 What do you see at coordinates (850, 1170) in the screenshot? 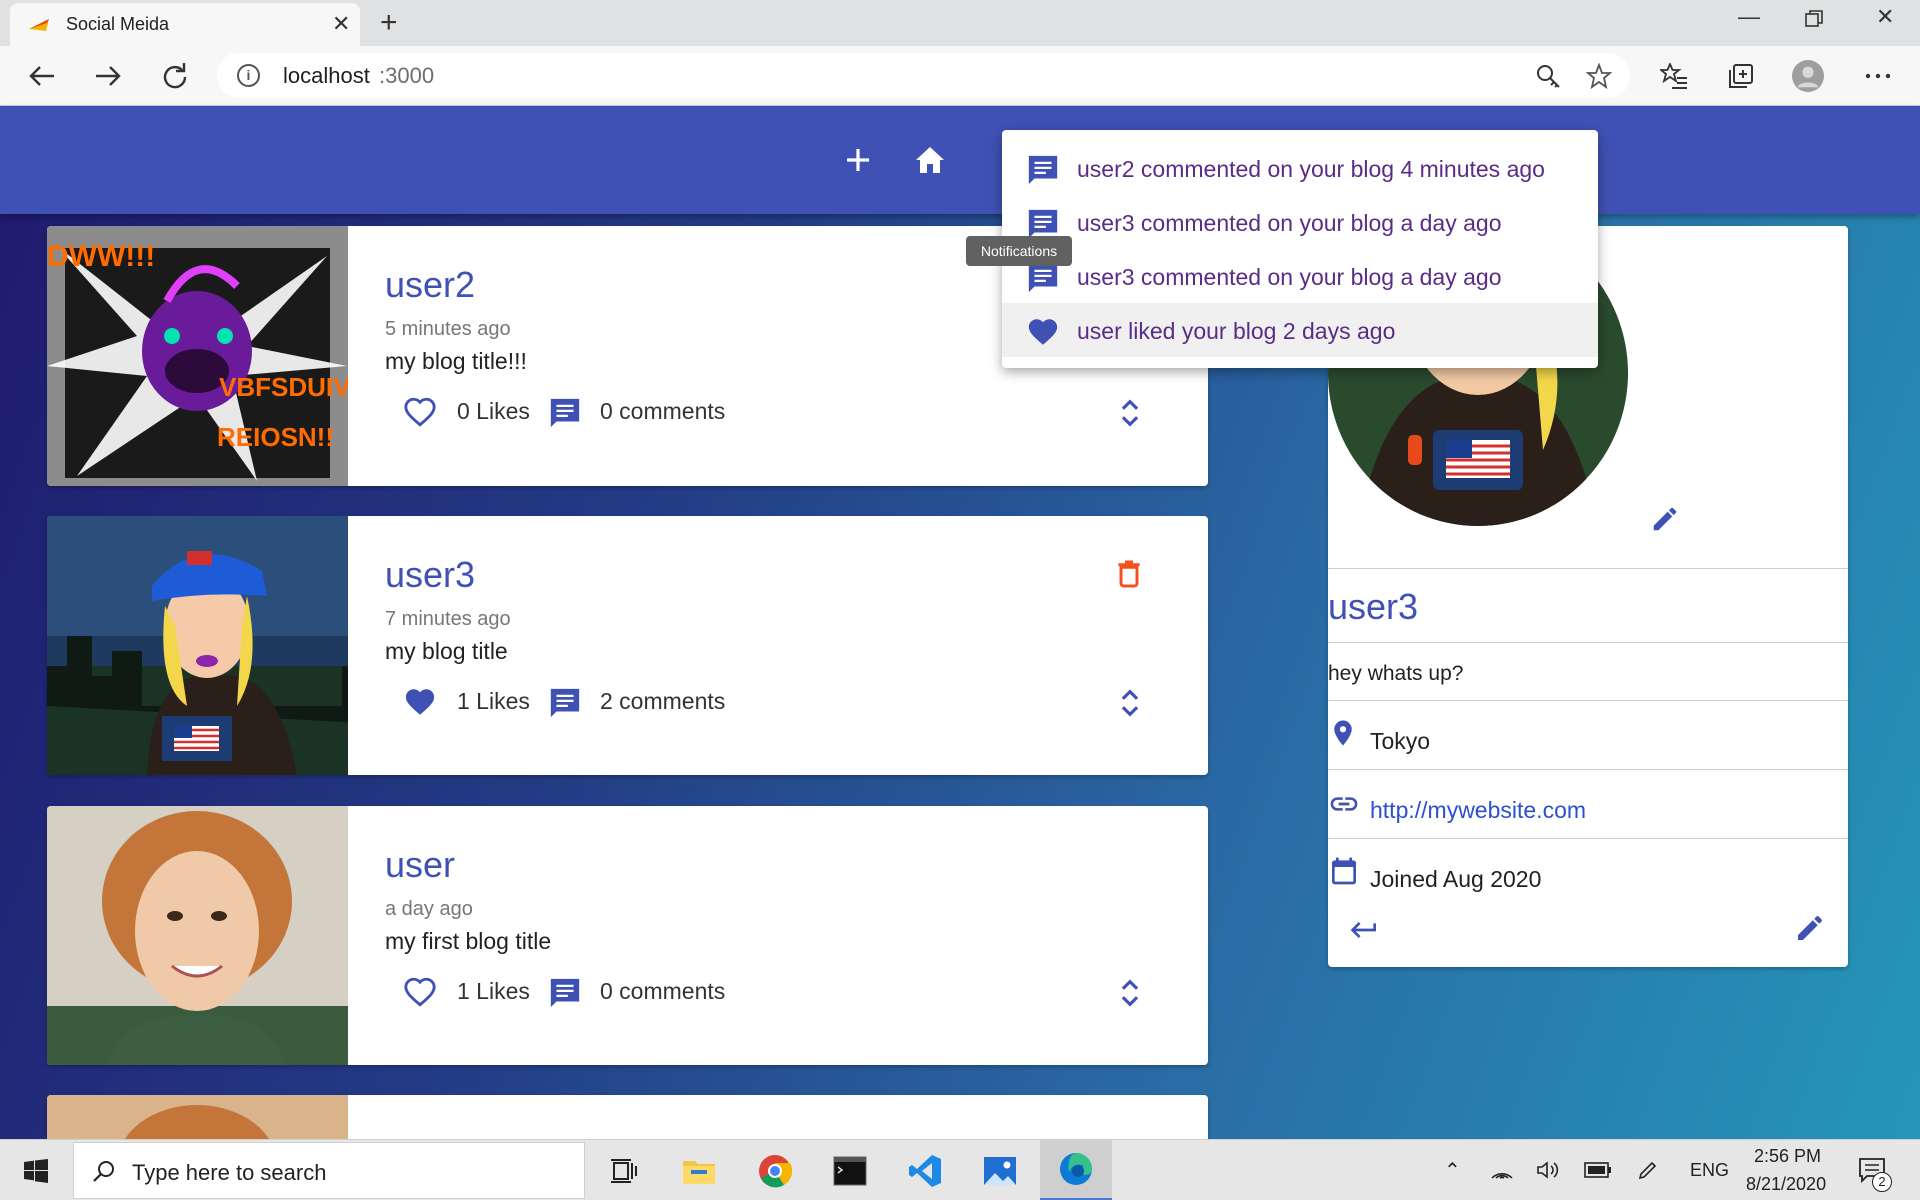
I see `terminal-icon` at bounding box center [850, 1170].